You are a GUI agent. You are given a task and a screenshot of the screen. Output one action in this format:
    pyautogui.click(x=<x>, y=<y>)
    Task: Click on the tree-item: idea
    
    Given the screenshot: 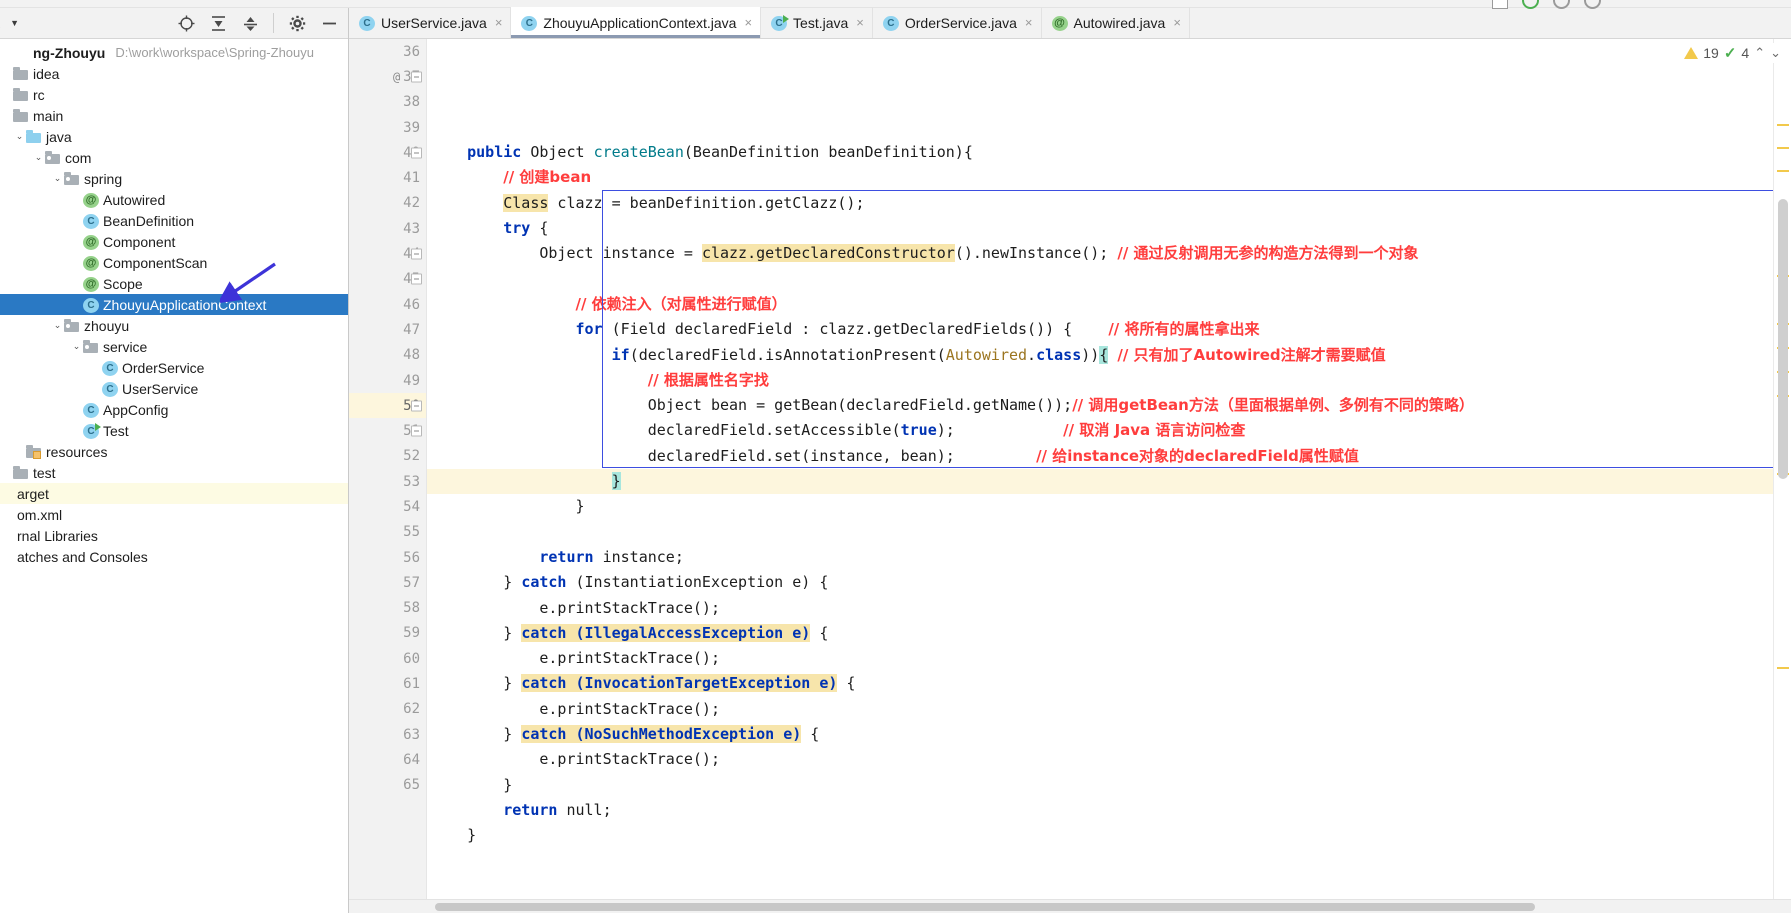 What is the action you would take?
    pyautogui.click(x=174, y=73)
    